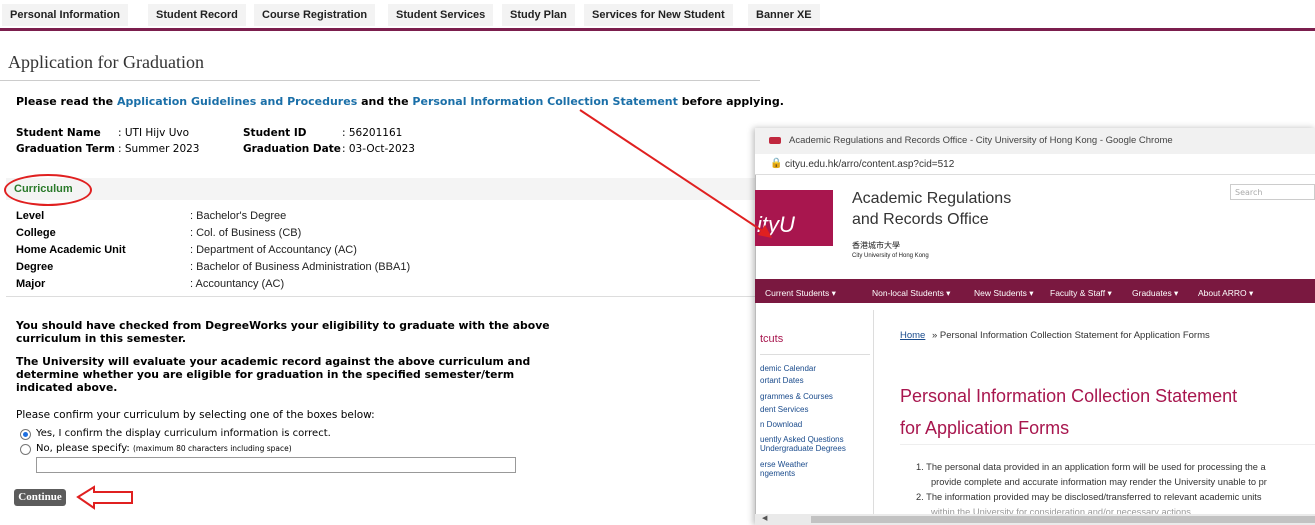 The height and width of the screenshot is (525, 1315). I want to click on annotation-arrow-icon, so click(675, 173).